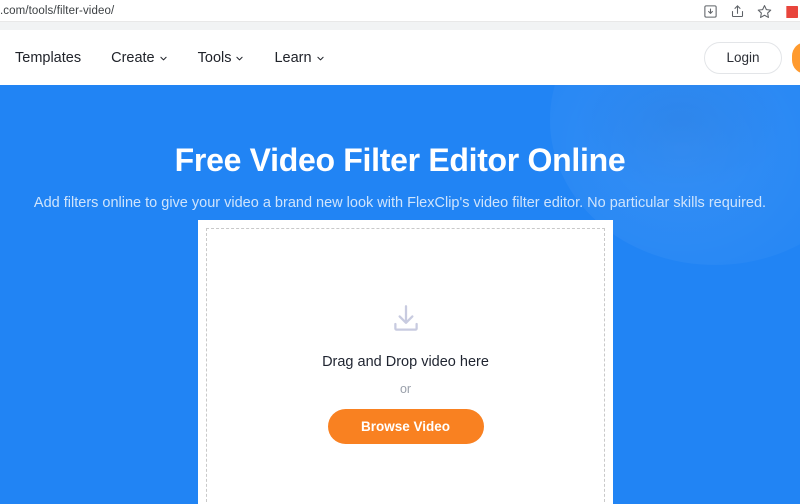 This screenshot has width=800, height=504. I want to click on main-navigation: Templates Create Tools Learn, so click(162, 58).